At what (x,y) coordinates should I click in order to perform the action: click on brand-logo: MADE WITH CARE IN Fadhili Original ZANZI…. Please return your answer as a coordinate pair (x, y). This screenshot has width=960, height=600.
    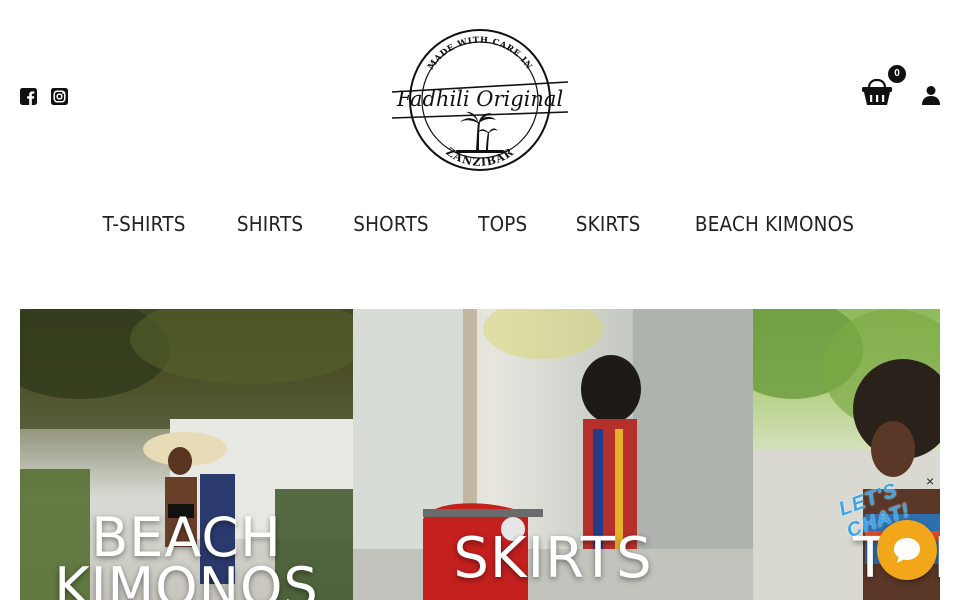
    Looking at the image, I should click on (480, 100).